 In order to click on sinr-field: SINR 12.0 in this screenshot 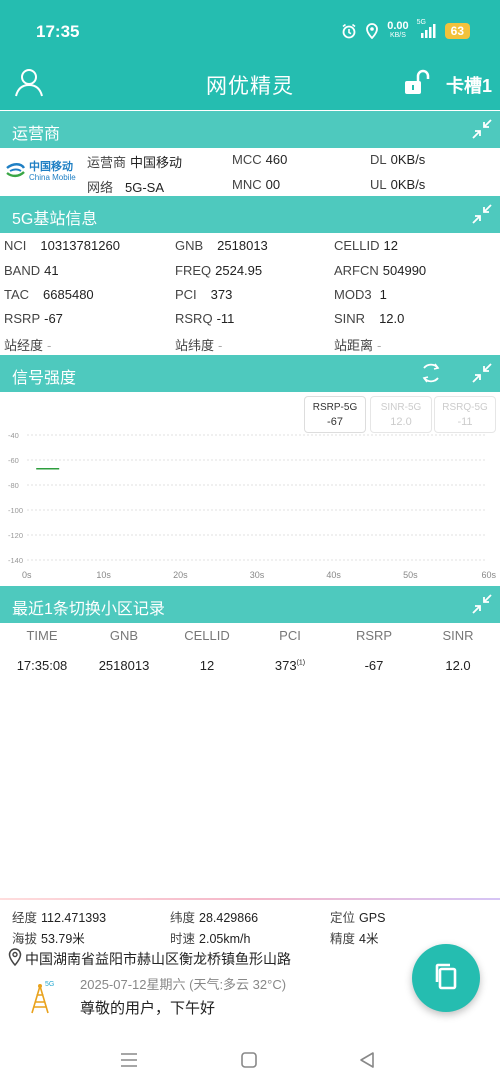, I will do `click(369, 318)`.